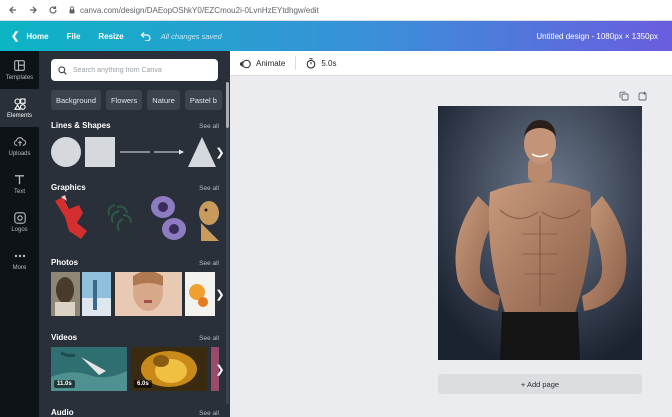  What do you see at coordinates (191, 36) in the screenshot?
I see `save-status: All changes saved` at bounding box center [191, 36].